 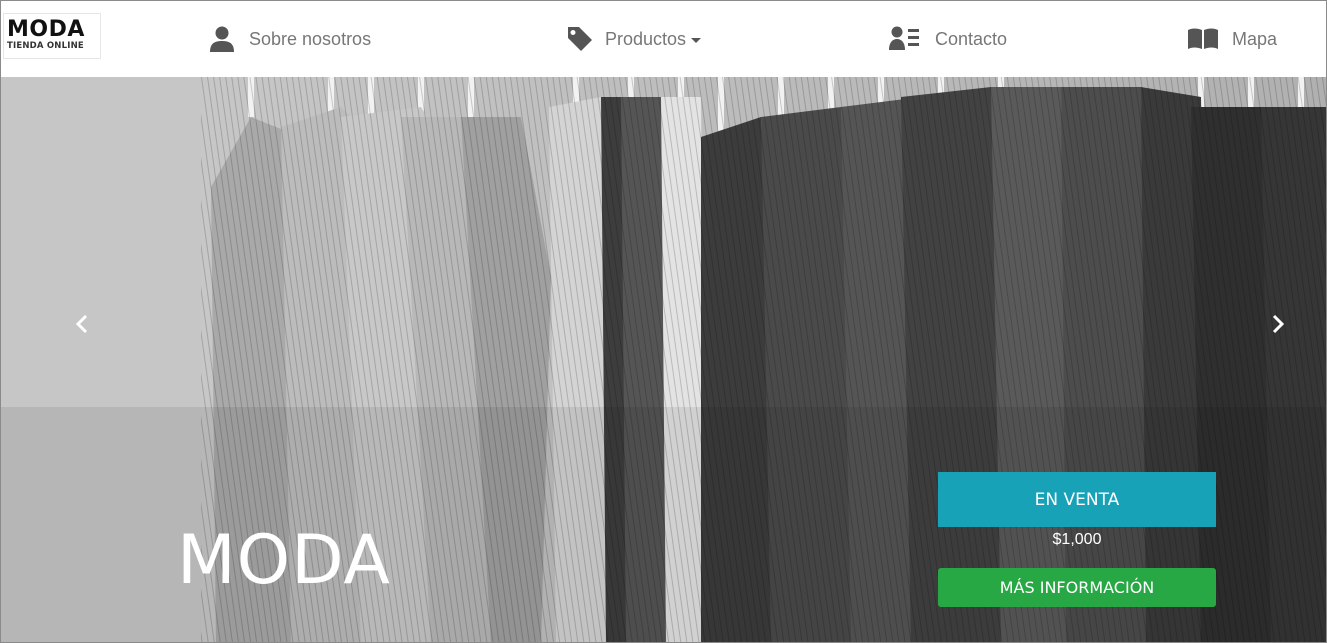 I want to click on tag-icon, so click(x=580, y=39).